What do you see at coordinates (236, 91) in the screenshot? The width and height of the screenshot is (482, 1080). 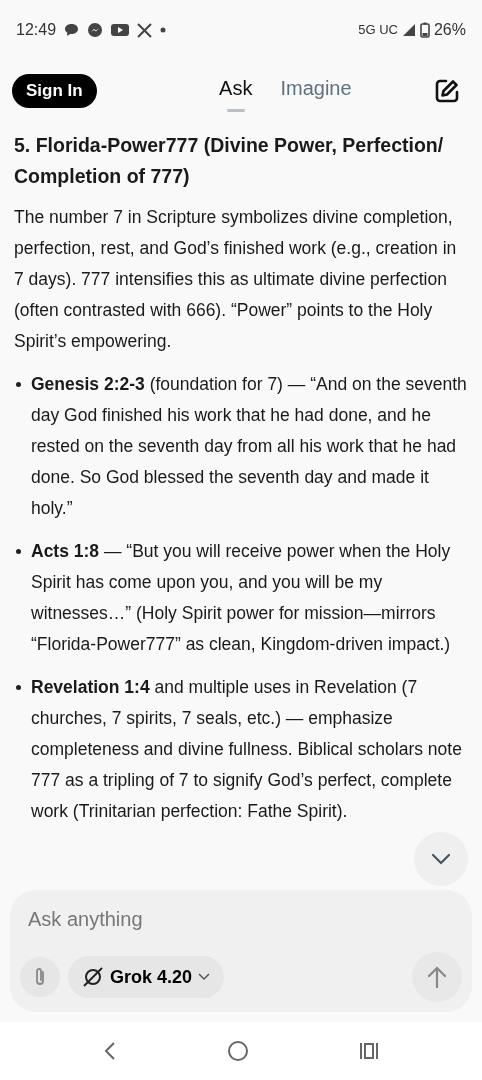 I see `tab: Ask` at bounding box center [236, 91].